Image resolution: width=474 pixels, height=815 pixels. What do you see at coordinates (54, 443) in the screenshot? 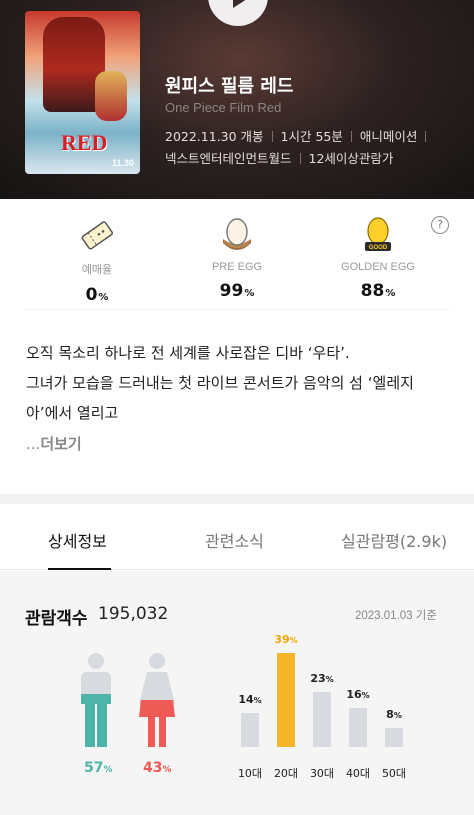
I see `more-link: ...더보기` at bounding box center [54, 443].